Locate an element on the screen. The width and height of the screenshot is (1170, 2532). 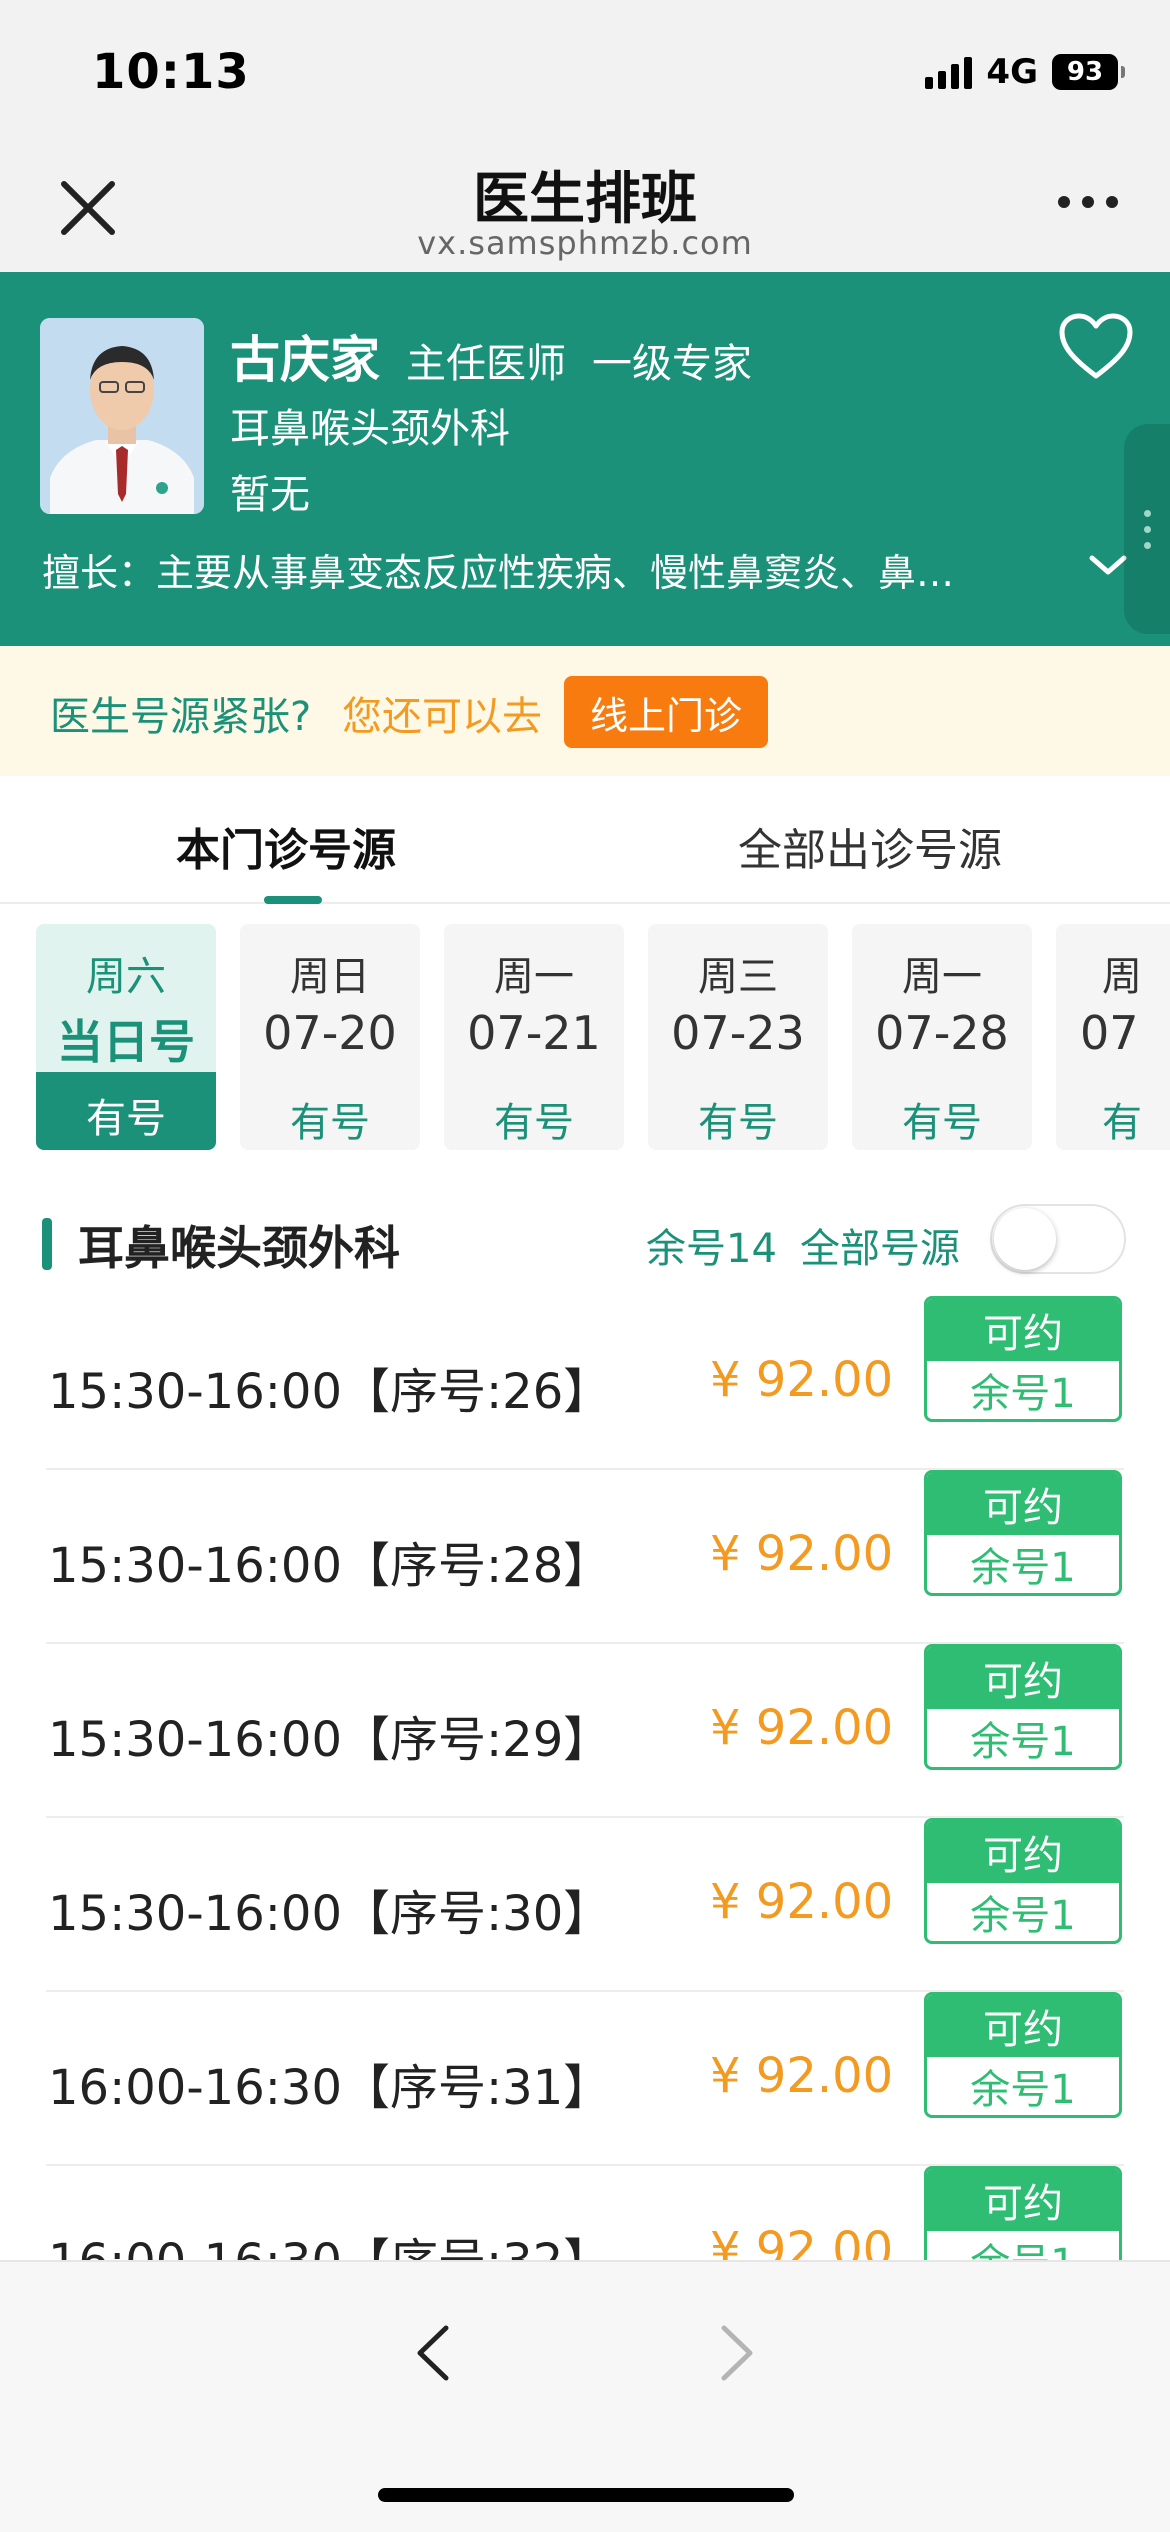
slot-time: 16:00-16:30【序号:31】 is located at coordinates (330, 2088).